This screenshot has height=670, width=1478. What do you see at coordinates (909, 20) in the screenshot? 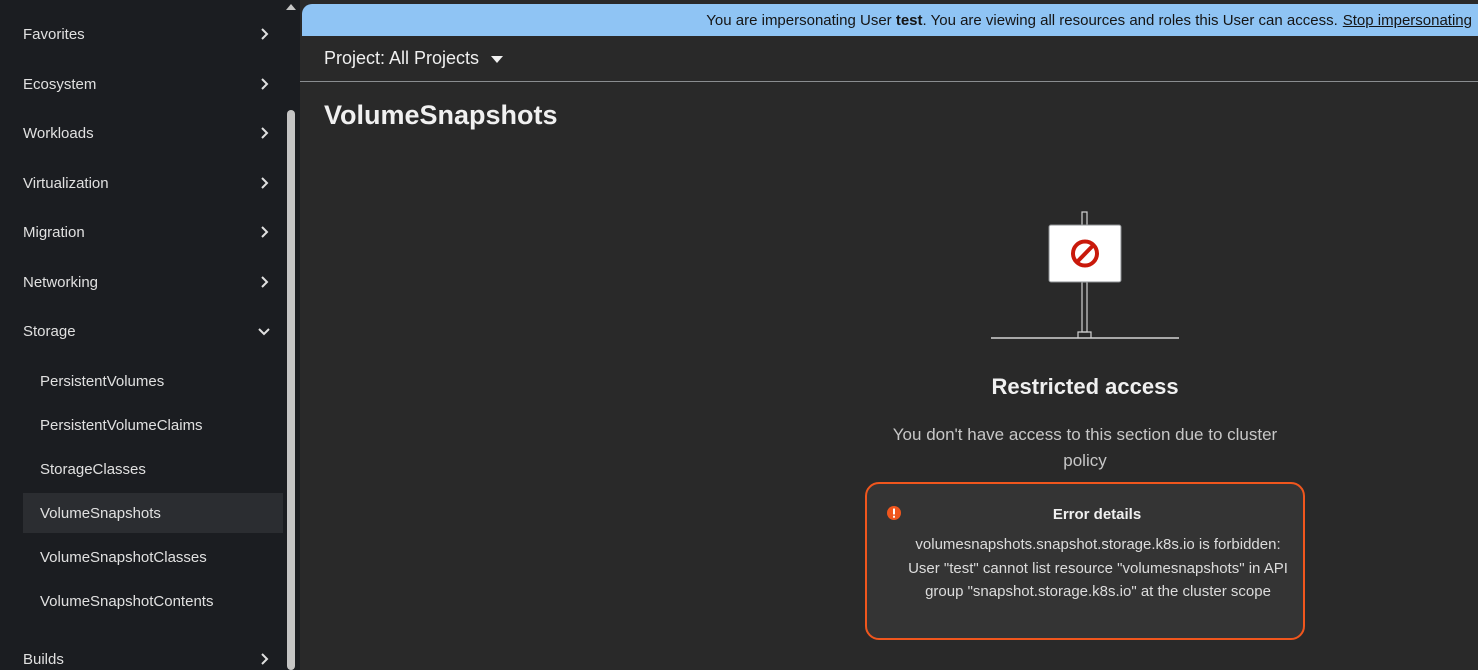
I see `banner-user: test` at bounding box center [909, 20].